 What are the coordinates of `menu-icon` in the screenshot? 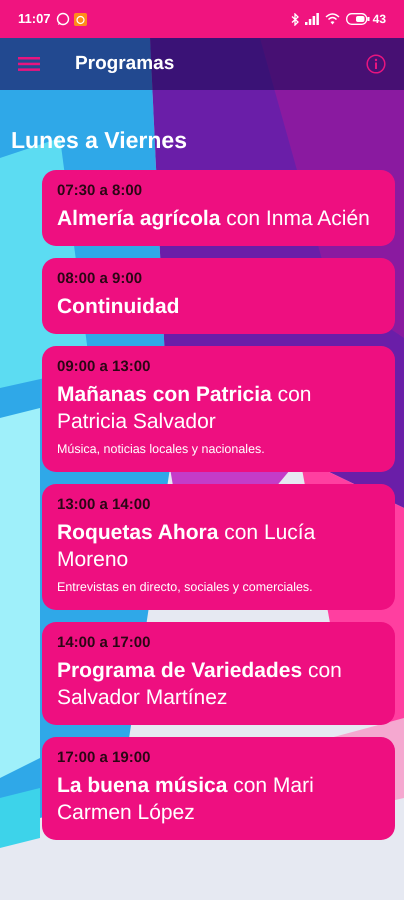 It's located at (29, 64).